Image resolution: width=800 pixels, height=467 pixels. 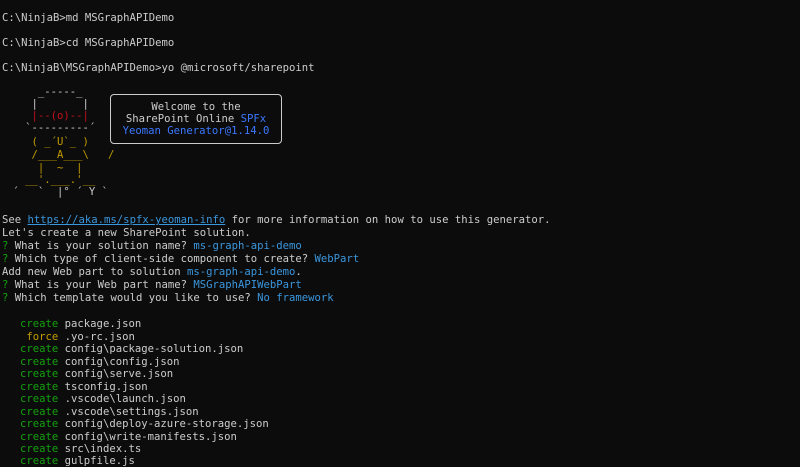 I want to click on file-path: src\index.ts, so click(x=103, y=449).